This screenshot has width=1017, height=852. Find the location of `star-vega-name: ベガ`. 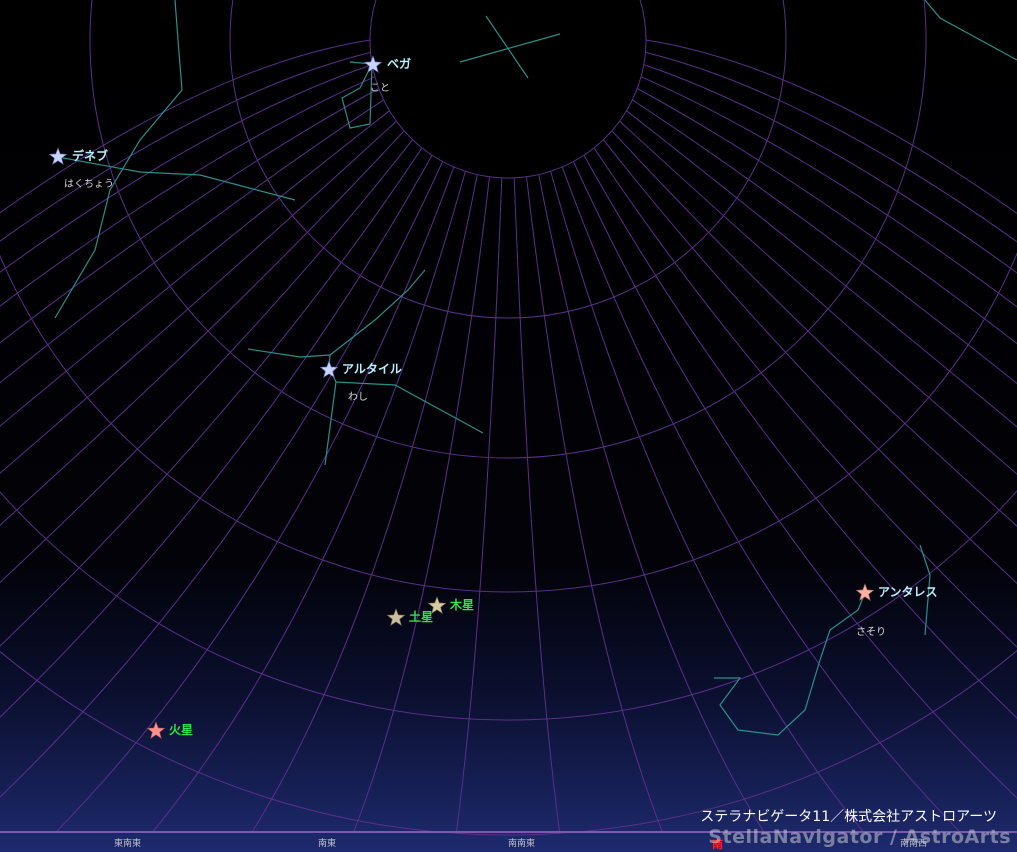

star-vega-name: ベガ is located at coordinates (399, 63).